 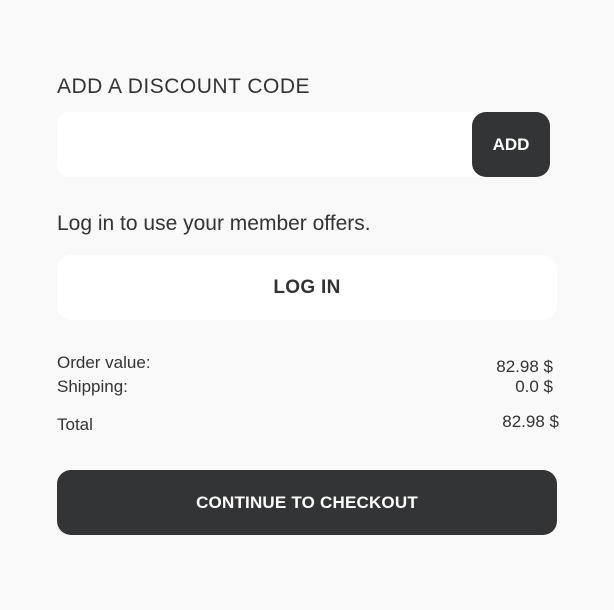 What do you see at coordinates (524, 366) in the screenshot?
I see `order-value-amount: 82.98 $` at bounding box center [524, 366].